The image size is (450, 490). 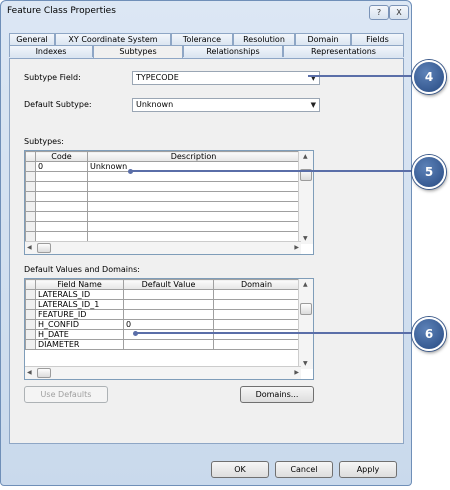 What do you see at coordinates (79, 304) in the screenshot?
I see `field-name-cell: LATERALS_ID_1` at bounding box center [79, 304].